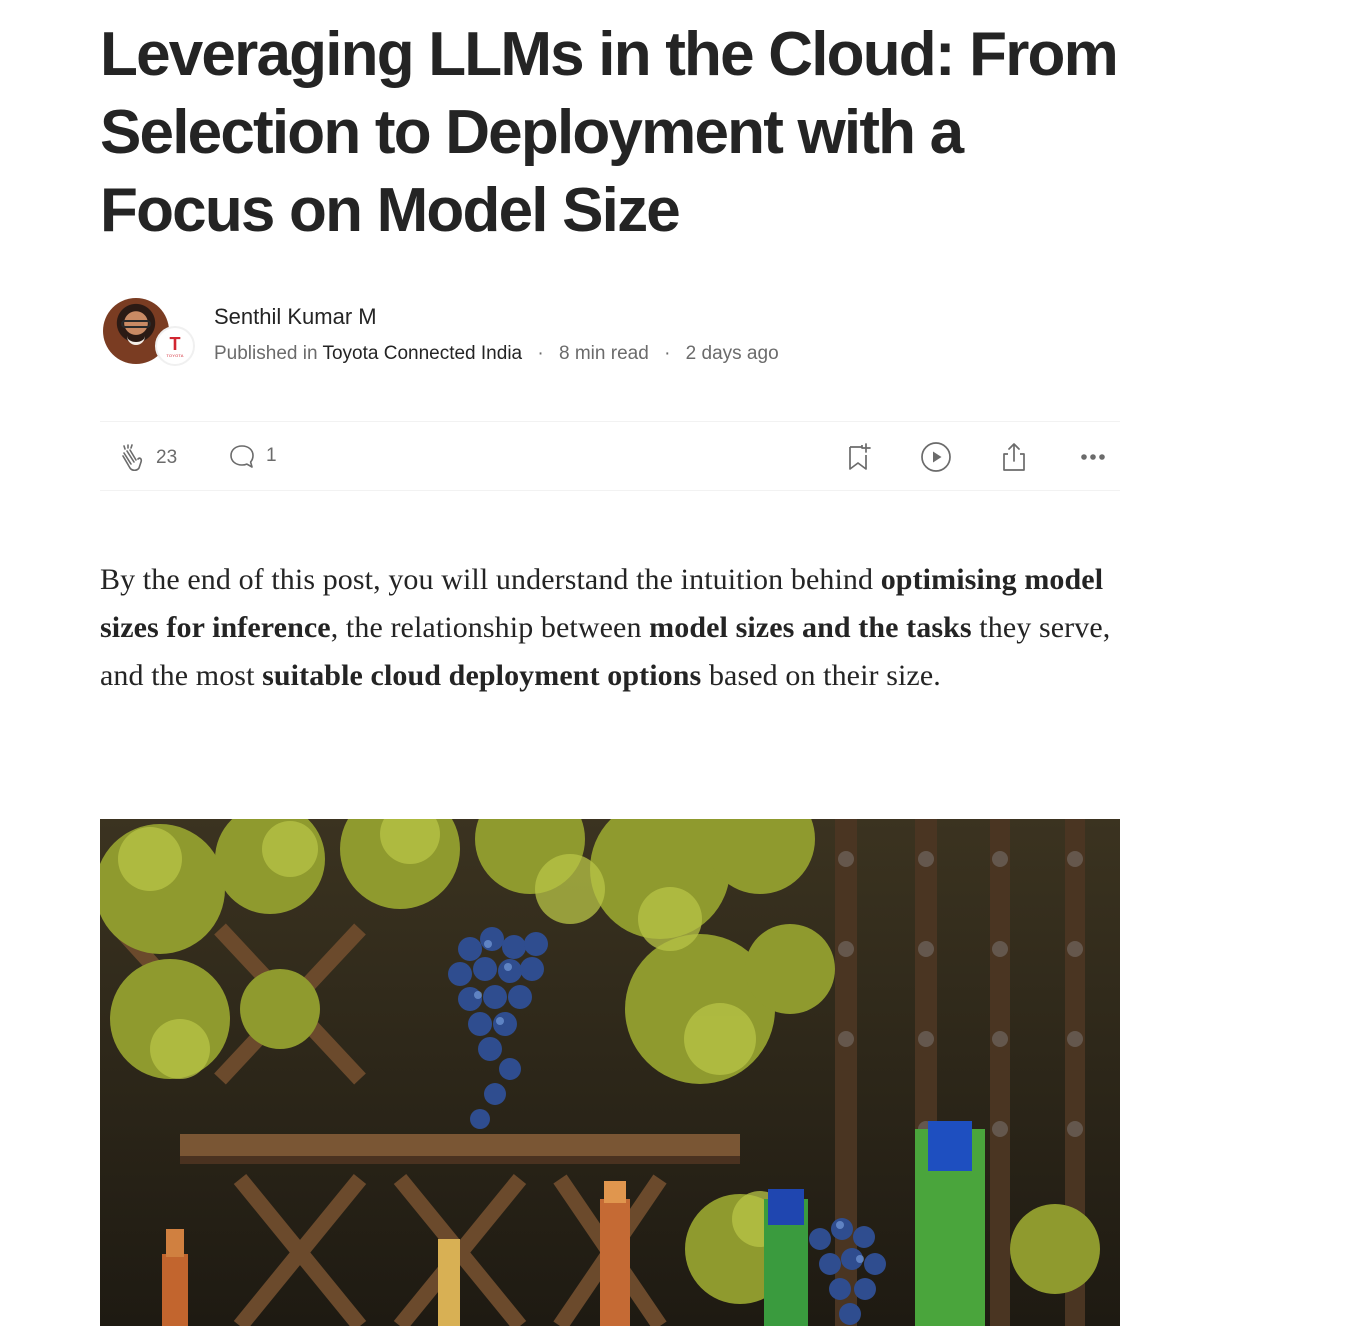 This screenshot has height=1326, width=1348. Describe the element at coordinates (482, 675) in the screenshot. I see `intro-emphasis: suitable cloud deployment options` at that location.